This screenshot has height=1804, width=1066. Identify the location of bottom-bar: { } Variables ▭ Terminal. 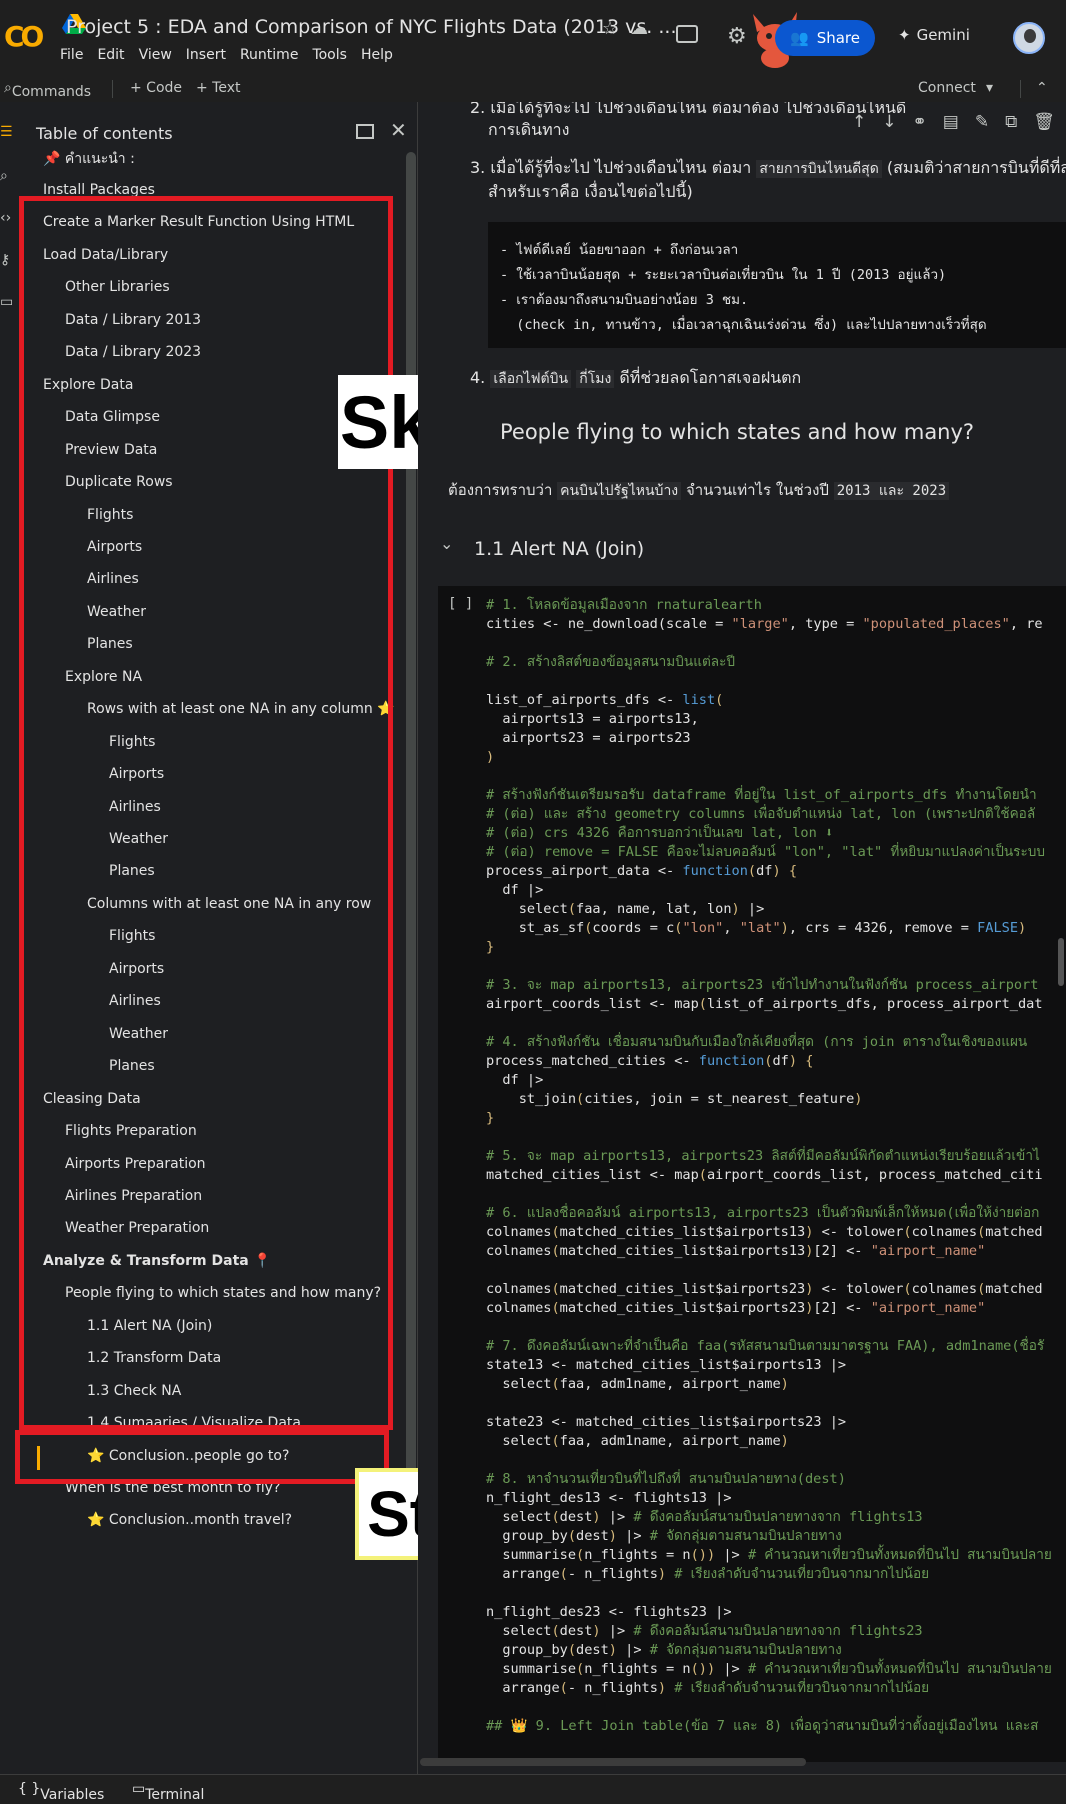
(533, 1789).